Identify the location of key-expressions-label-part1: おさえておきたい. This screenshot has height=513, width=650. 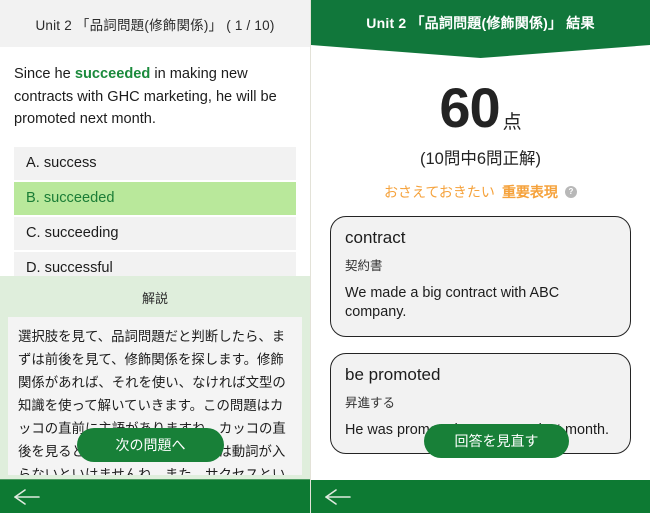
(439, 192).